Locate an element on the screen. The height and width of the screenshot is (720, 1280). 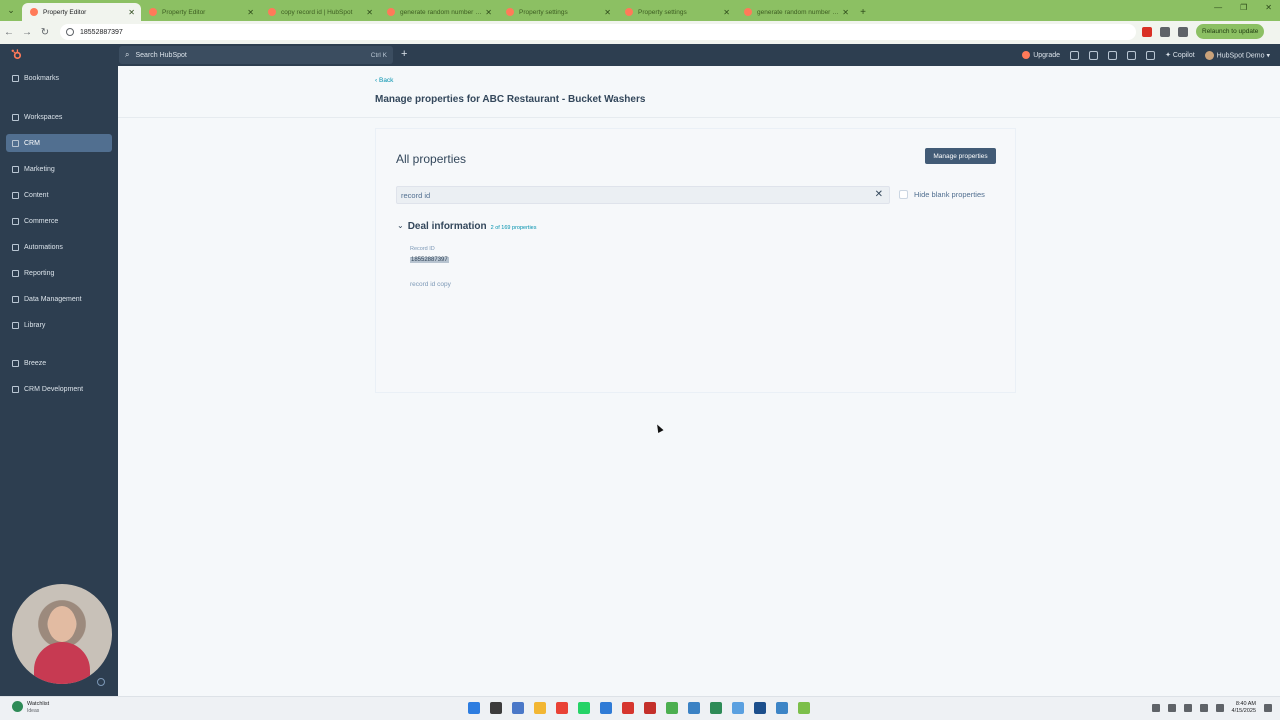
tab-search-icon: ⌄ is located at coordinates (11, 10).